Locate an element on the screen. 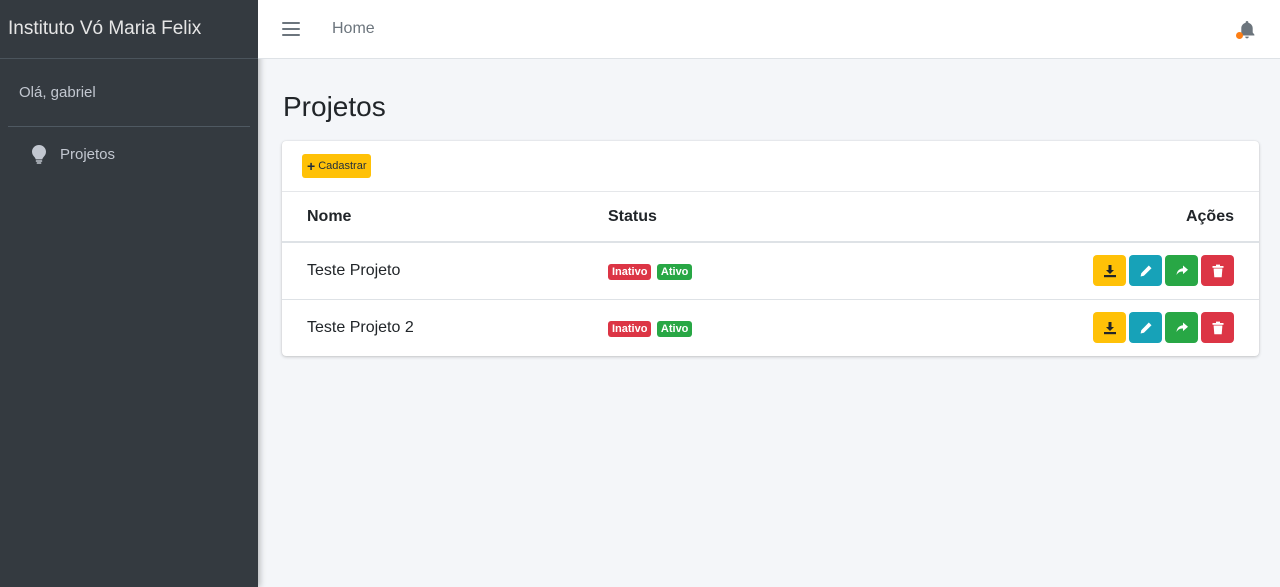 The width and height of the screenshot is (1280, 587). page-title: Projetos is located at coordinates (334, 106).